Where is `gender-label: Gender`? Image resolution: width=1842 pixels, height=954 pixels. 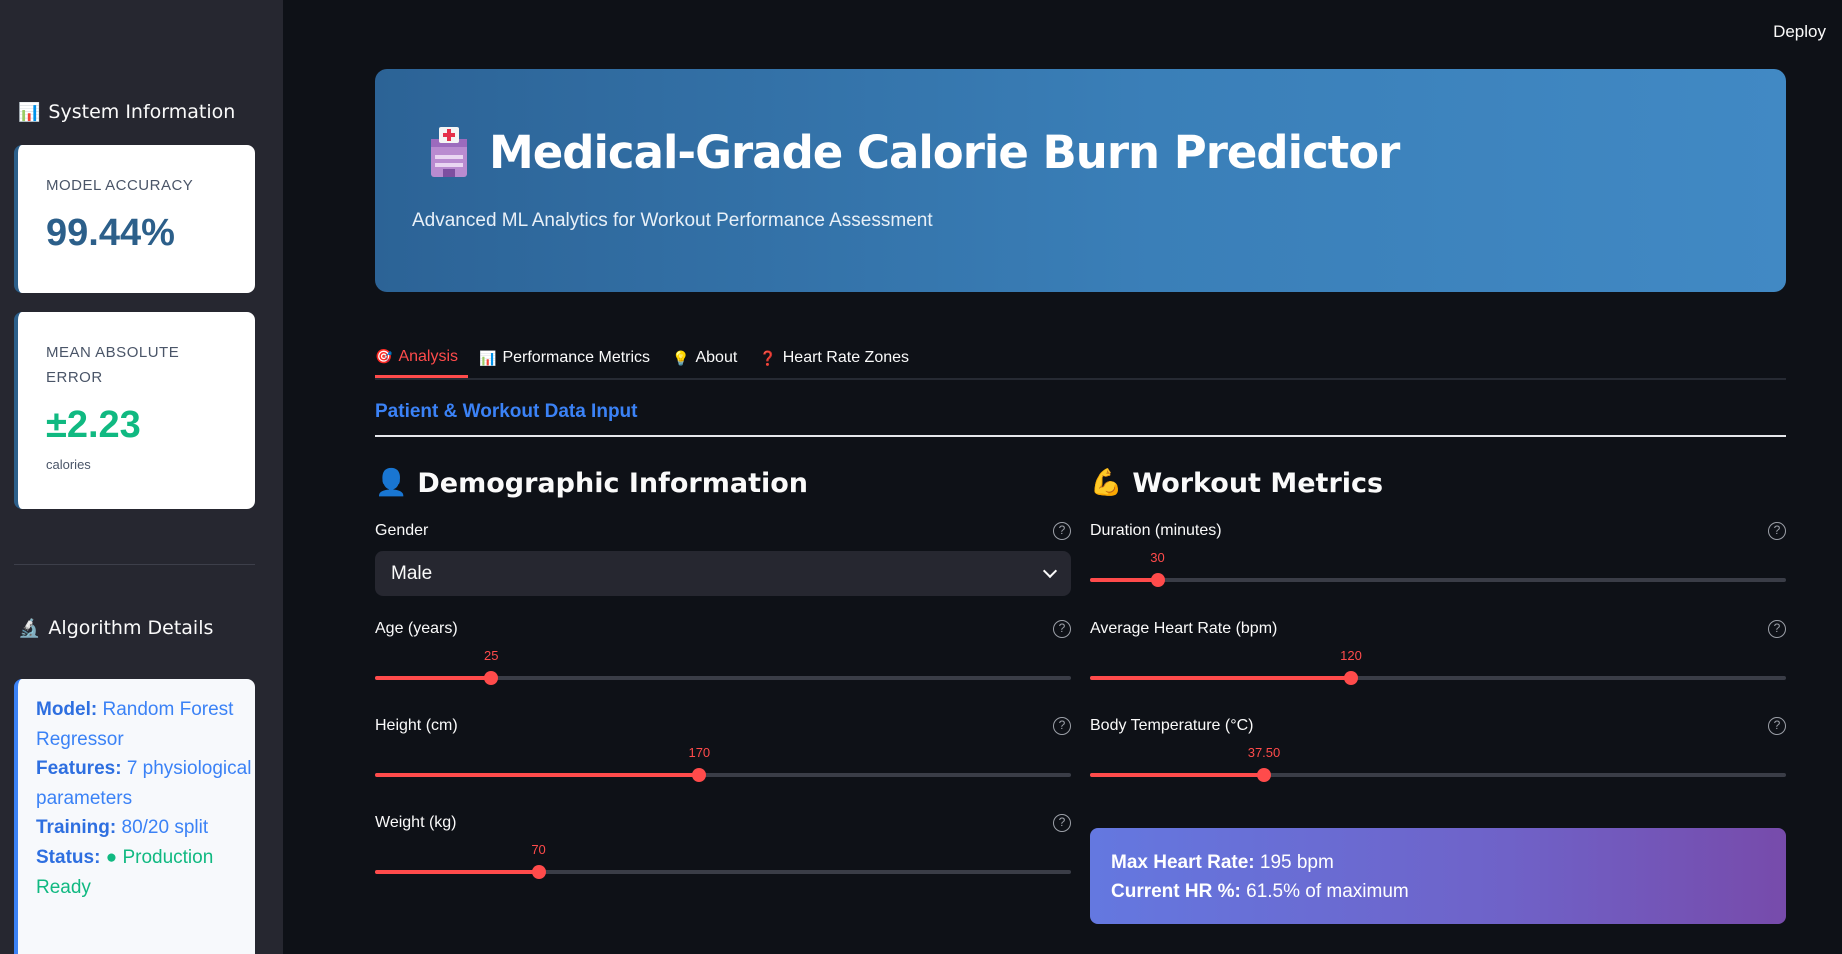
gender-label: Gender is located at coordinates (402, 530).